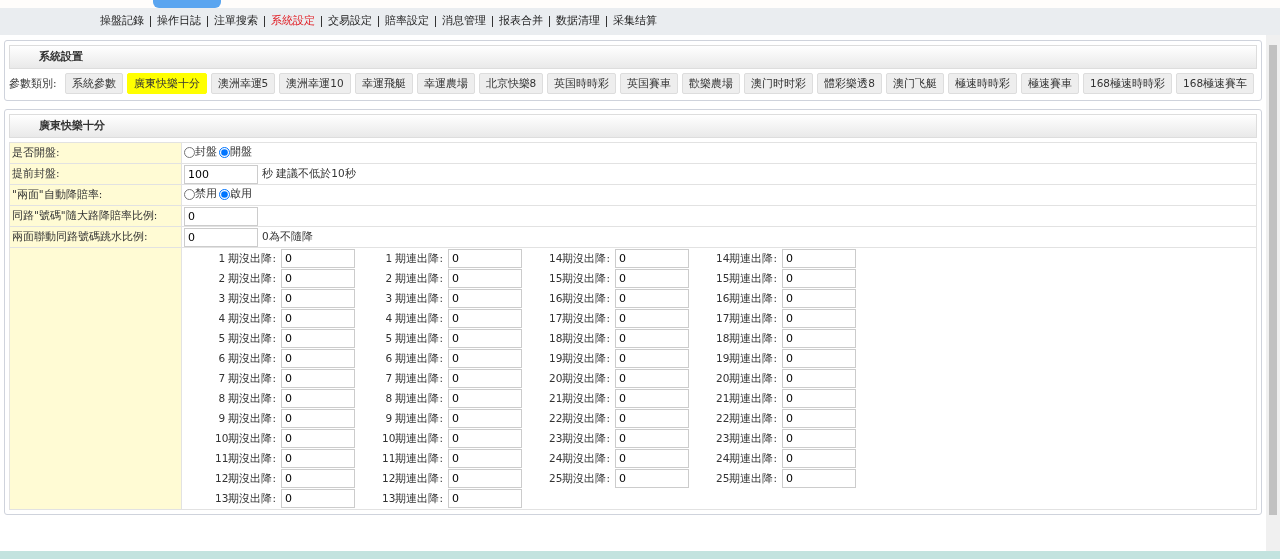 This screenshot has width=1280, height=559. Describe the element at coordinates (412, 458) in the screenshot. I see `field-label: 11期連出降:` at that location.